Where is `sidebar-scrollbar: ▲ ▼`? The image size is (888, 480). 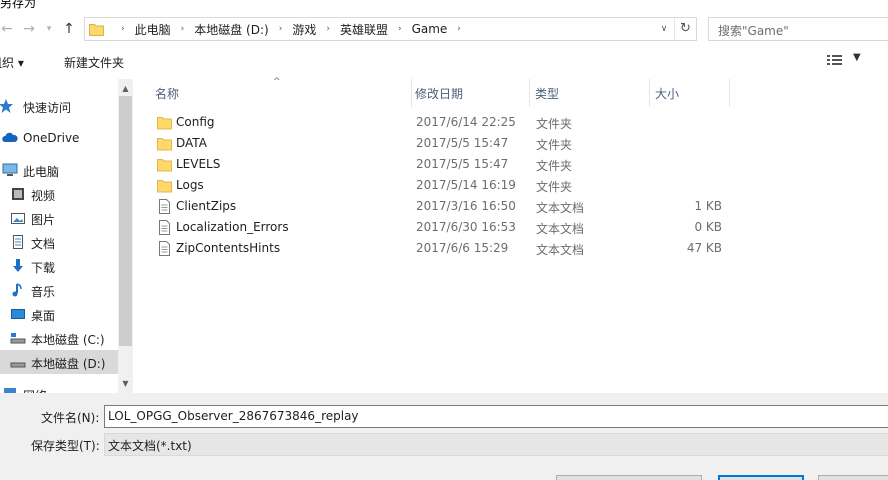
sidebar-scrollbar: ▲ ▼ is located at coordinates (125, 236).